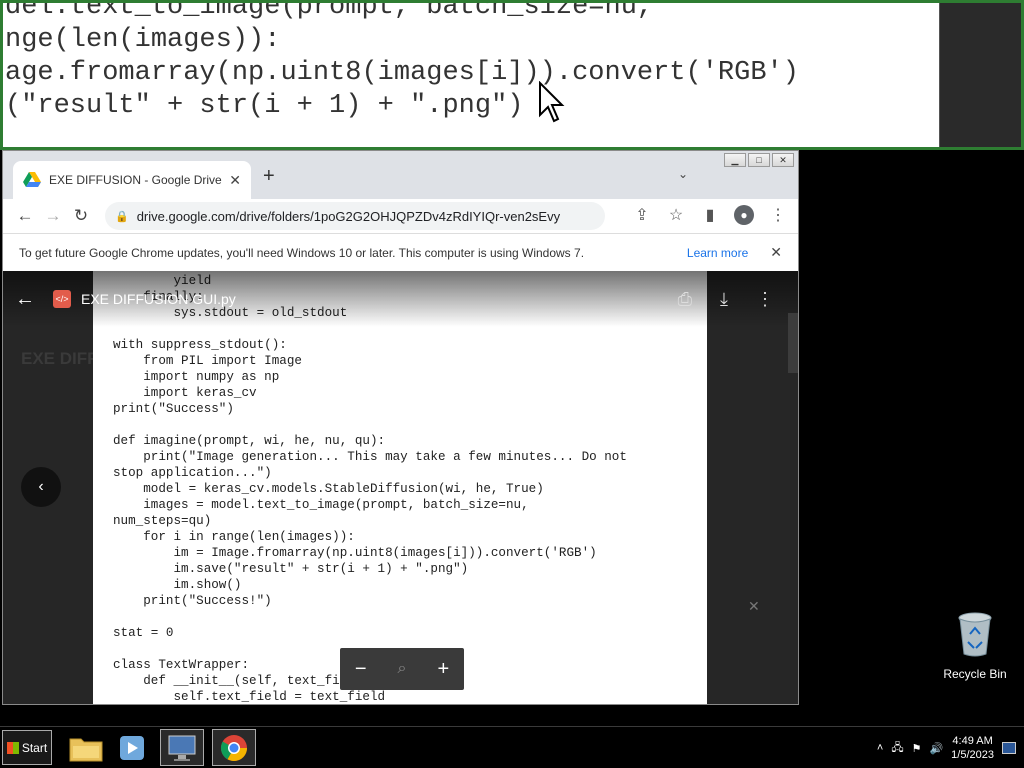 The height and width of the screenshot is (768, 1024). Describe the element at coordinates (778, 215) in the screenshot. I see `menu-kebab-icon: ⋮` at that location.